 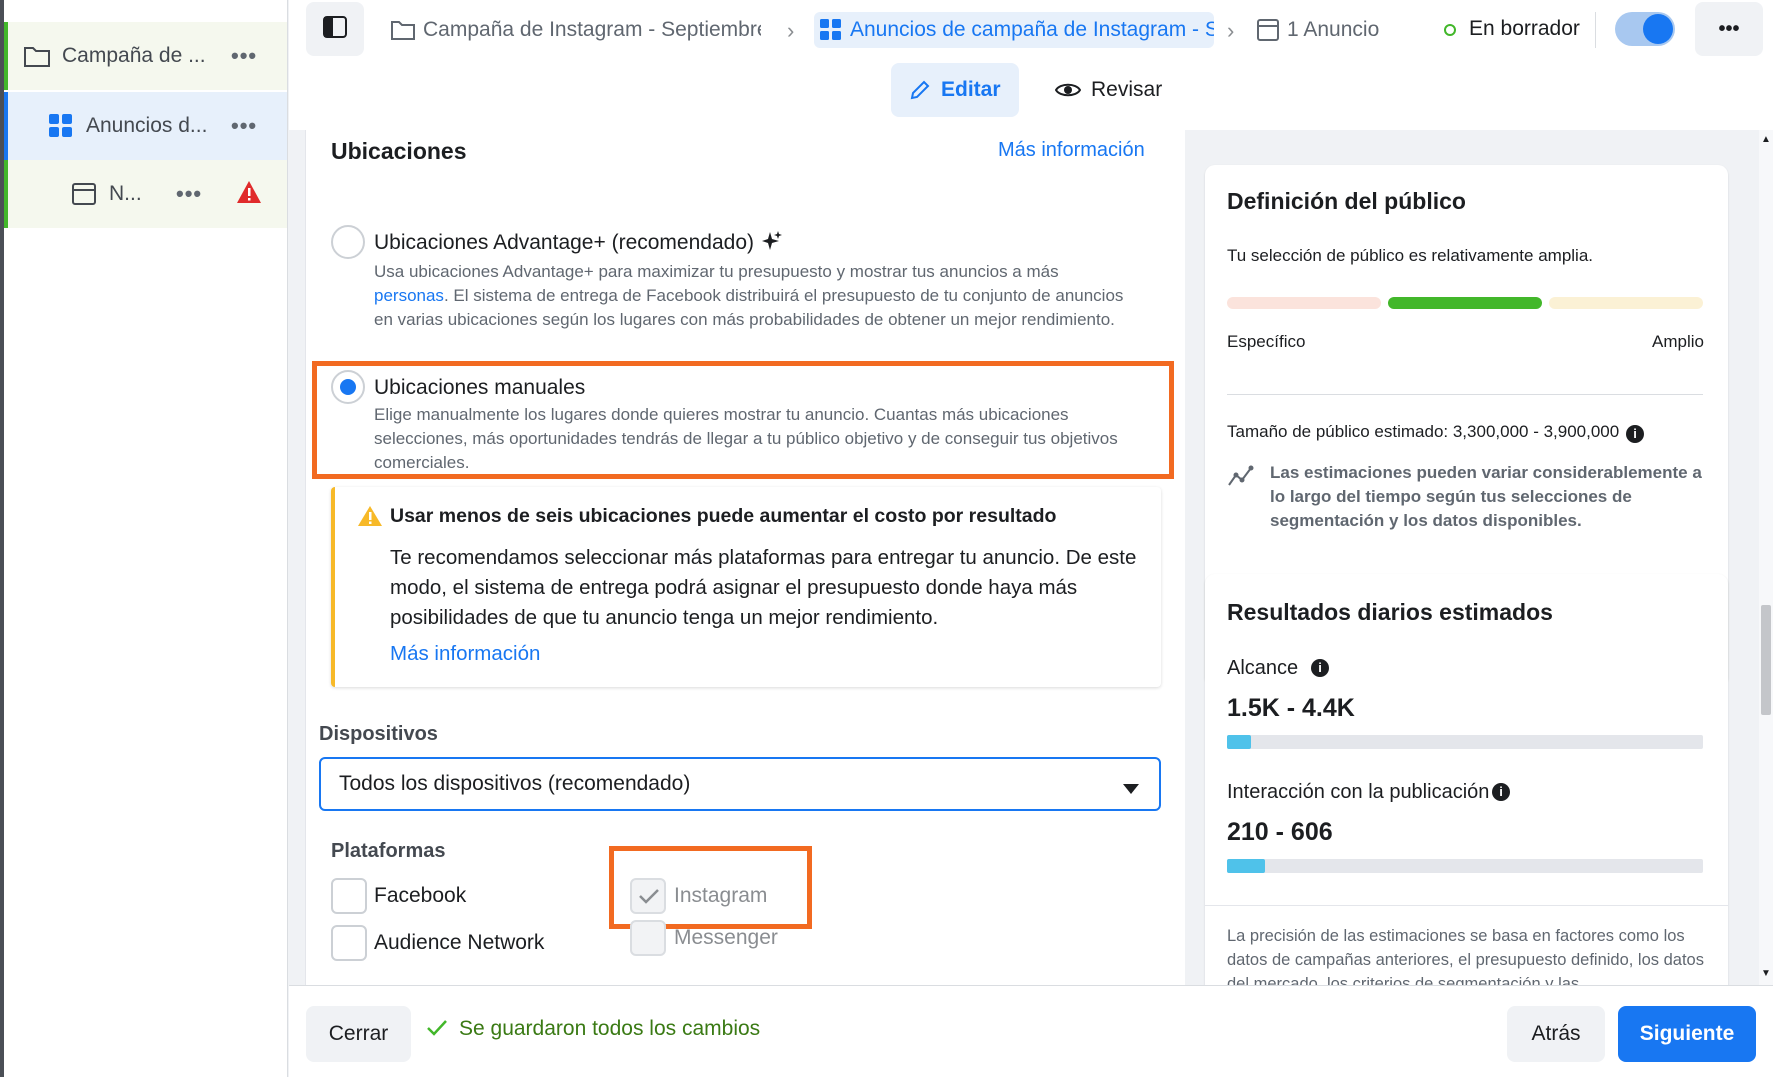 I want to click on caret-down-icon, so click(x=1131, y=789).